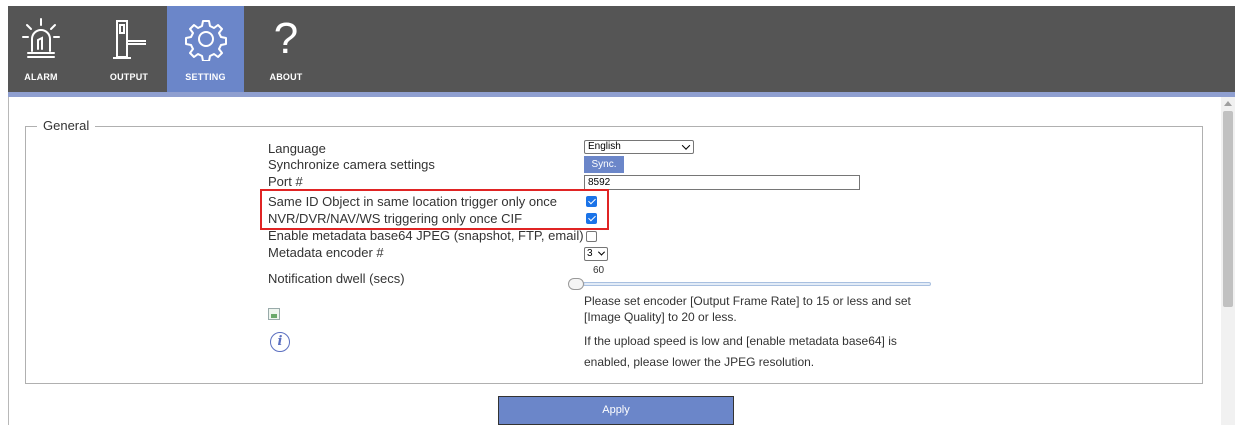  Describe the element at coordinates (1228, 209) in the screenshot. I see `scroll-thumb` at that location.